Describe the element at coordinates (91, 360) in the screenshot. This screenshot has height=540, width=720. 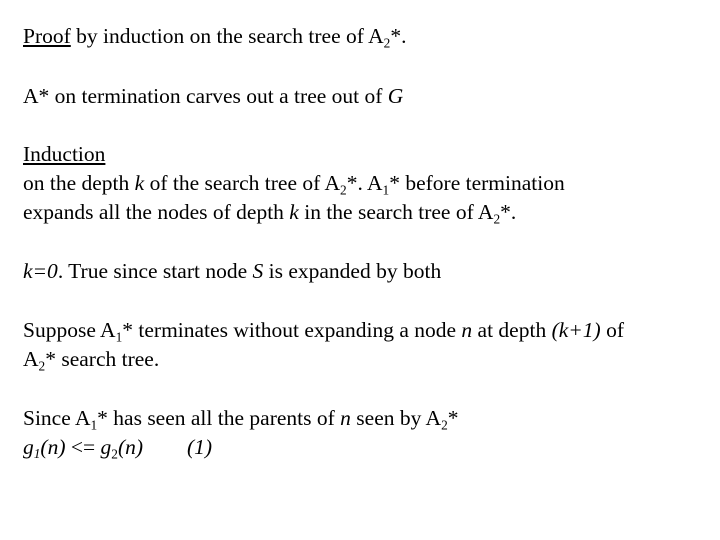
I see `suppose-line-2: A2* search tree.` at that location.